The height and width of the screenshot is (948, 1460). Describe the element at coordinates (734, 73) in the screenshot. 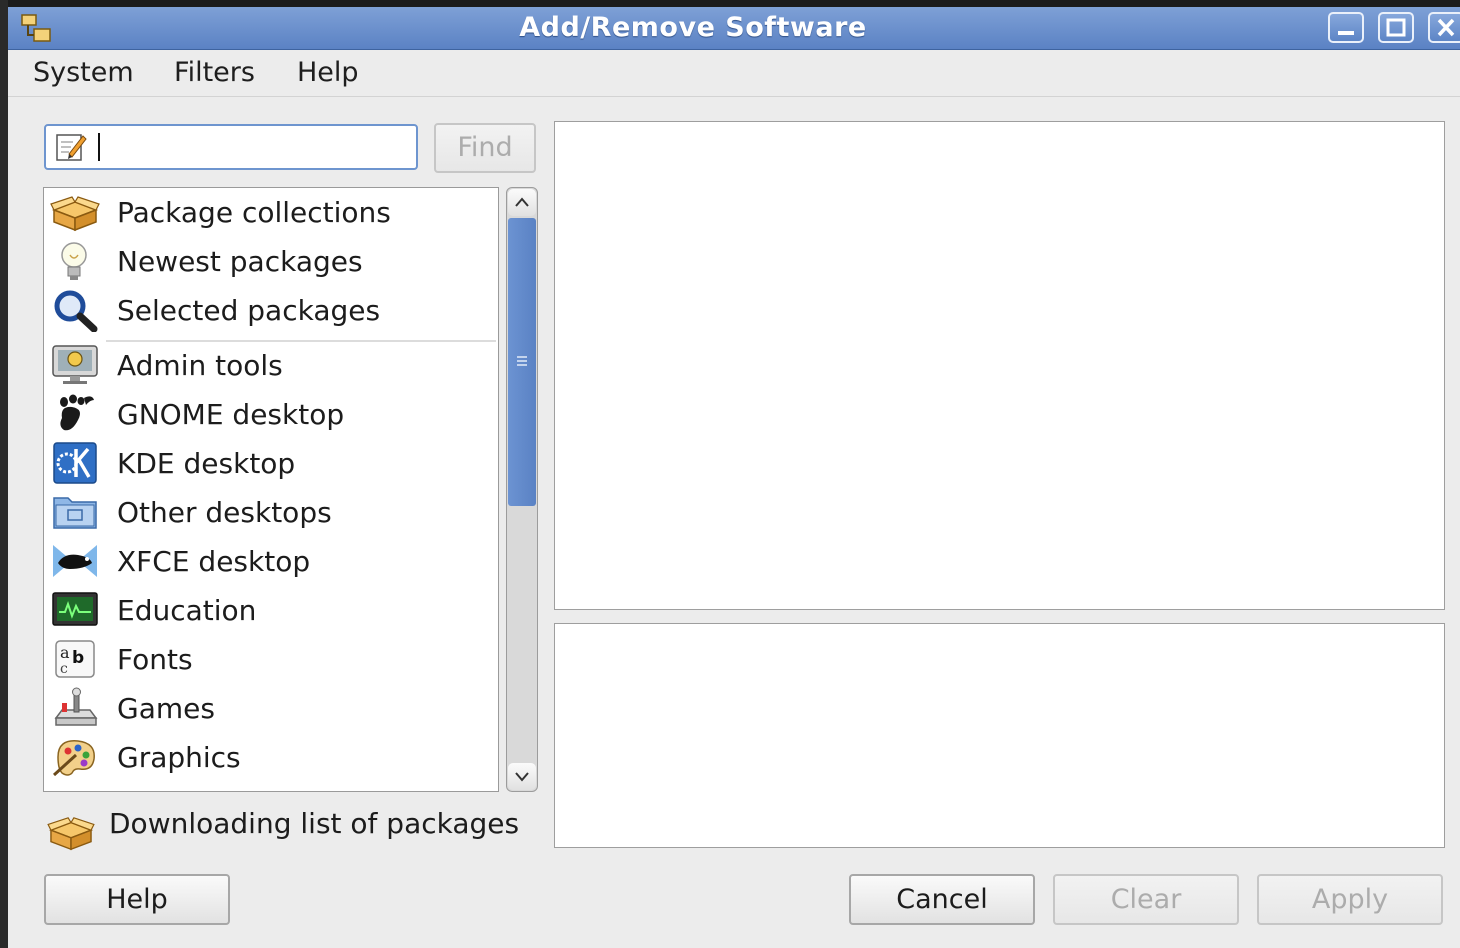

I see `menu-bar: System Filters Help` at that location.